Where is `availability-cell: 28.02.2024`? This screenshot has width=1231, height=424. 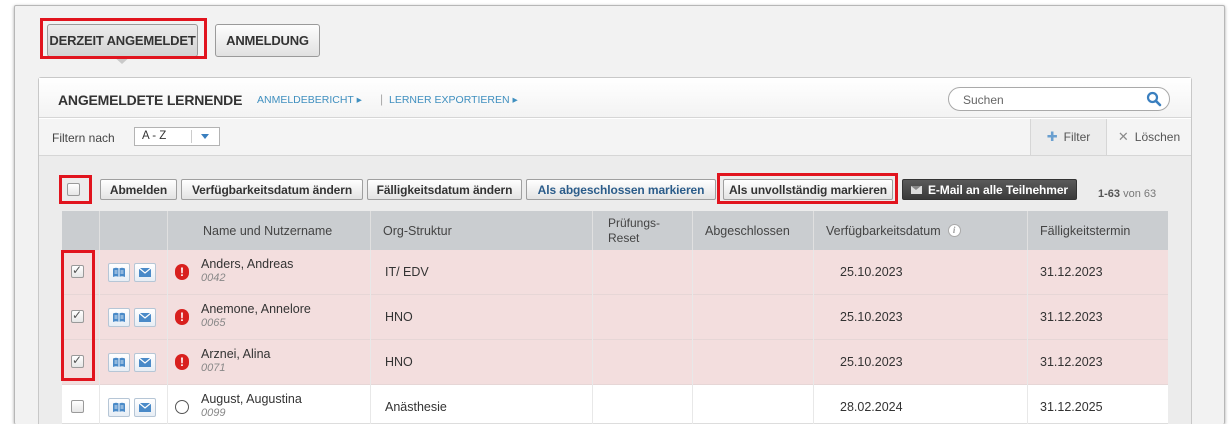 availability-cell: 28.02.2024 is located at coordinates (871, 407).